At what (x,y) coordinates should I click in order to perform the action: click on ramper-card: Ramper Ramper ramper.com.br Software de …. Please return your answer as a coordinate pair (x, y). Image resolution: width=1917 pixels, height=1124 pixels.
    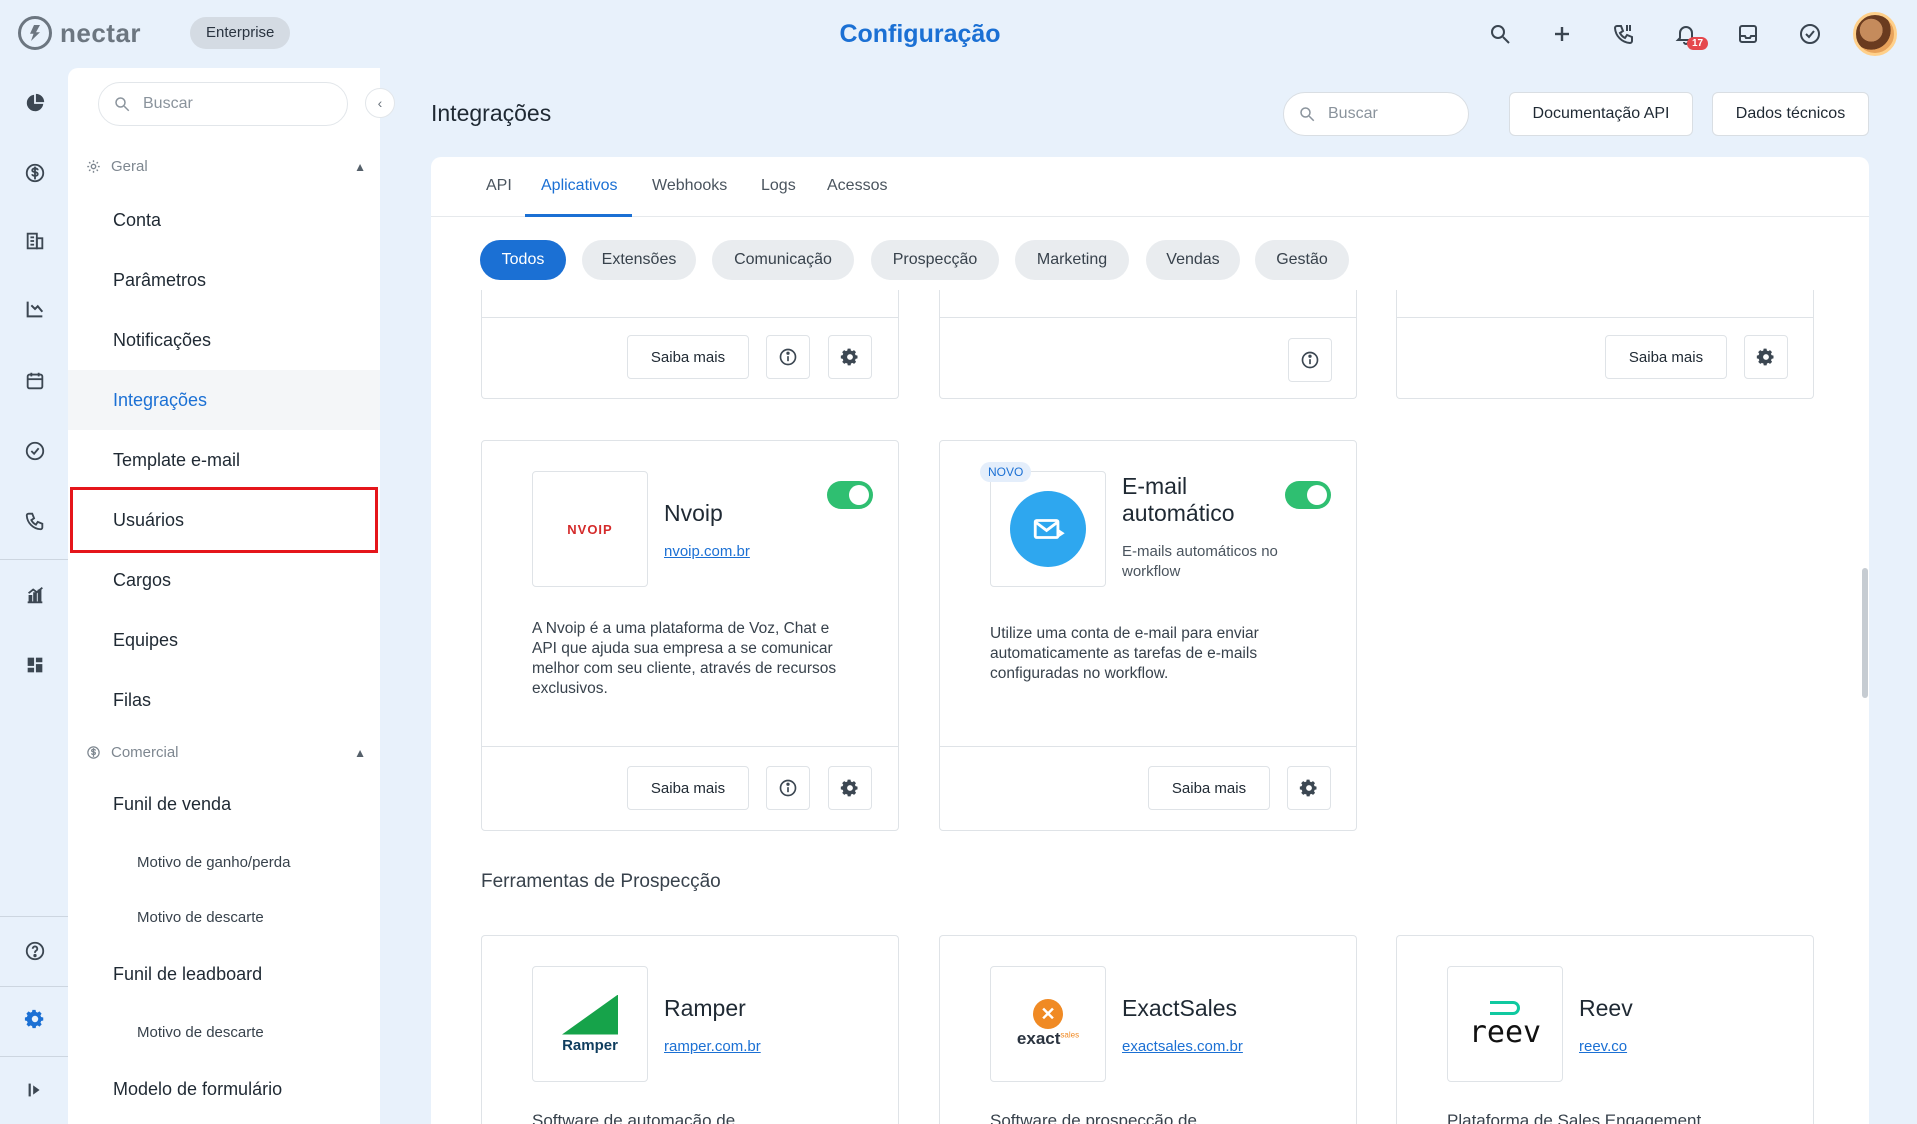
    Looking at the image, I should click on (690, 1029).